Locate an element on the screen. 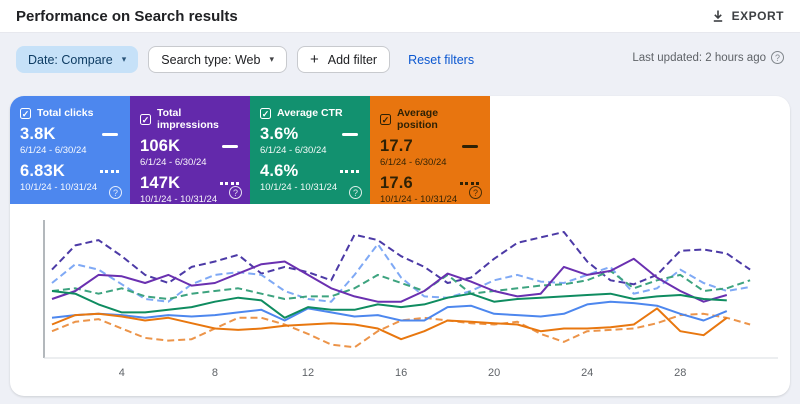 This screenshot has height=404, width=800. x-axis-tick-label: 4 is located at coordinates (122, 373).